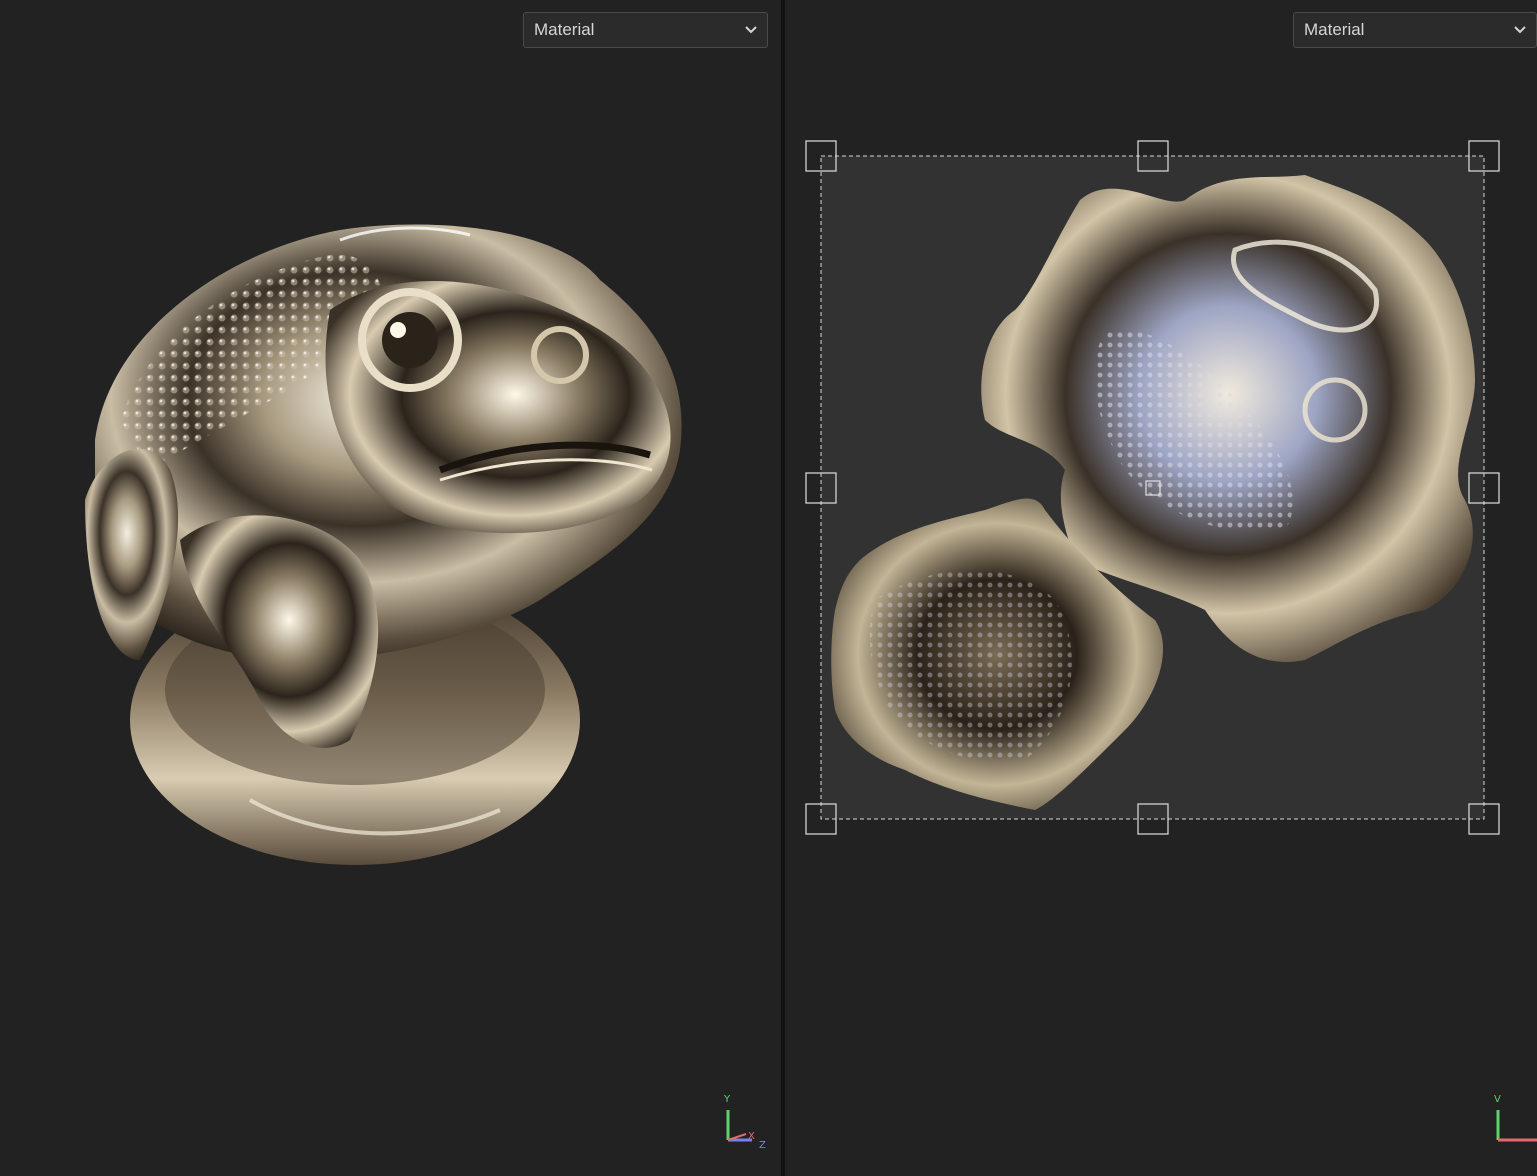  What do you see at coordinates (564, 29) in the screenshot?
I see `shading-mode-label: Material` at bounding box center [564, 29].